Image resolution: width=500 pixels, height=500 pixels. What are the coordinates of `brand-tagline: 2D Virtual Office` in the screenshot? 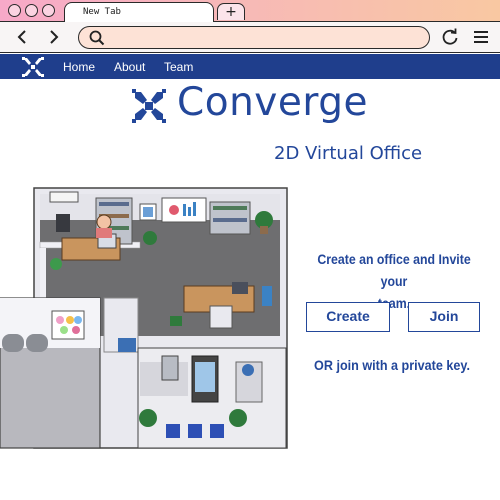 It's located at (348, 153).